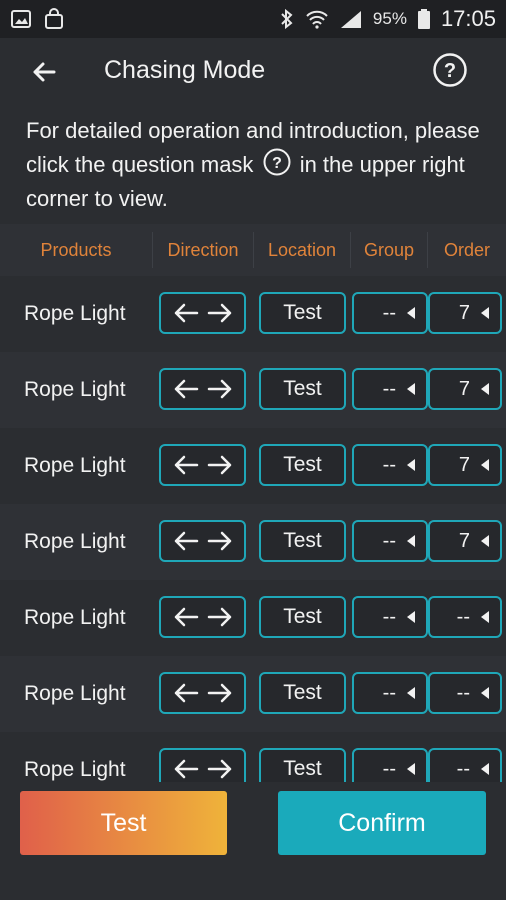 The image size is (506, 900). Describe the element at coordinates (302, 250) in the screenshot. I see `column-header-location: Location` at that location.